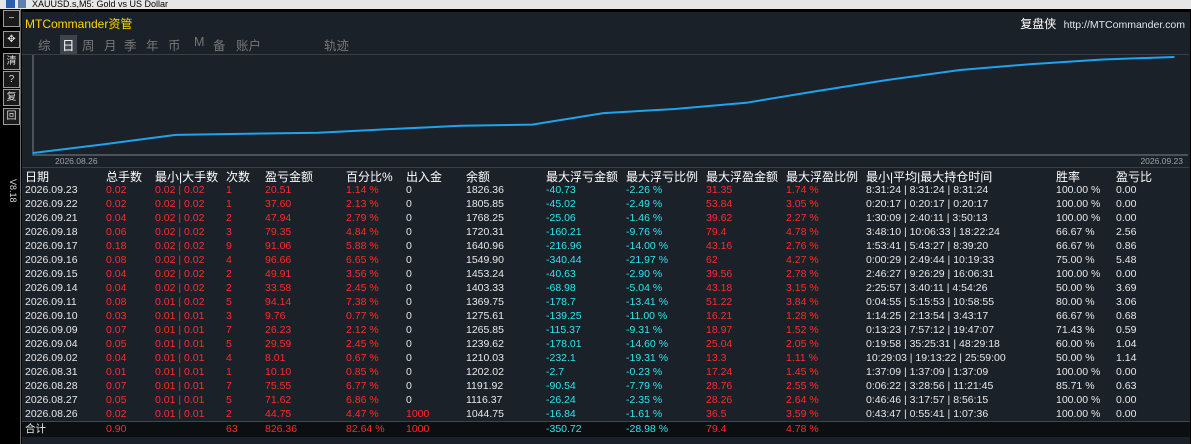  What do you see at coordinates (362, 274) in the screenshot?
I see `table-cell: 3.56 %` at bounding box center [362, 274].